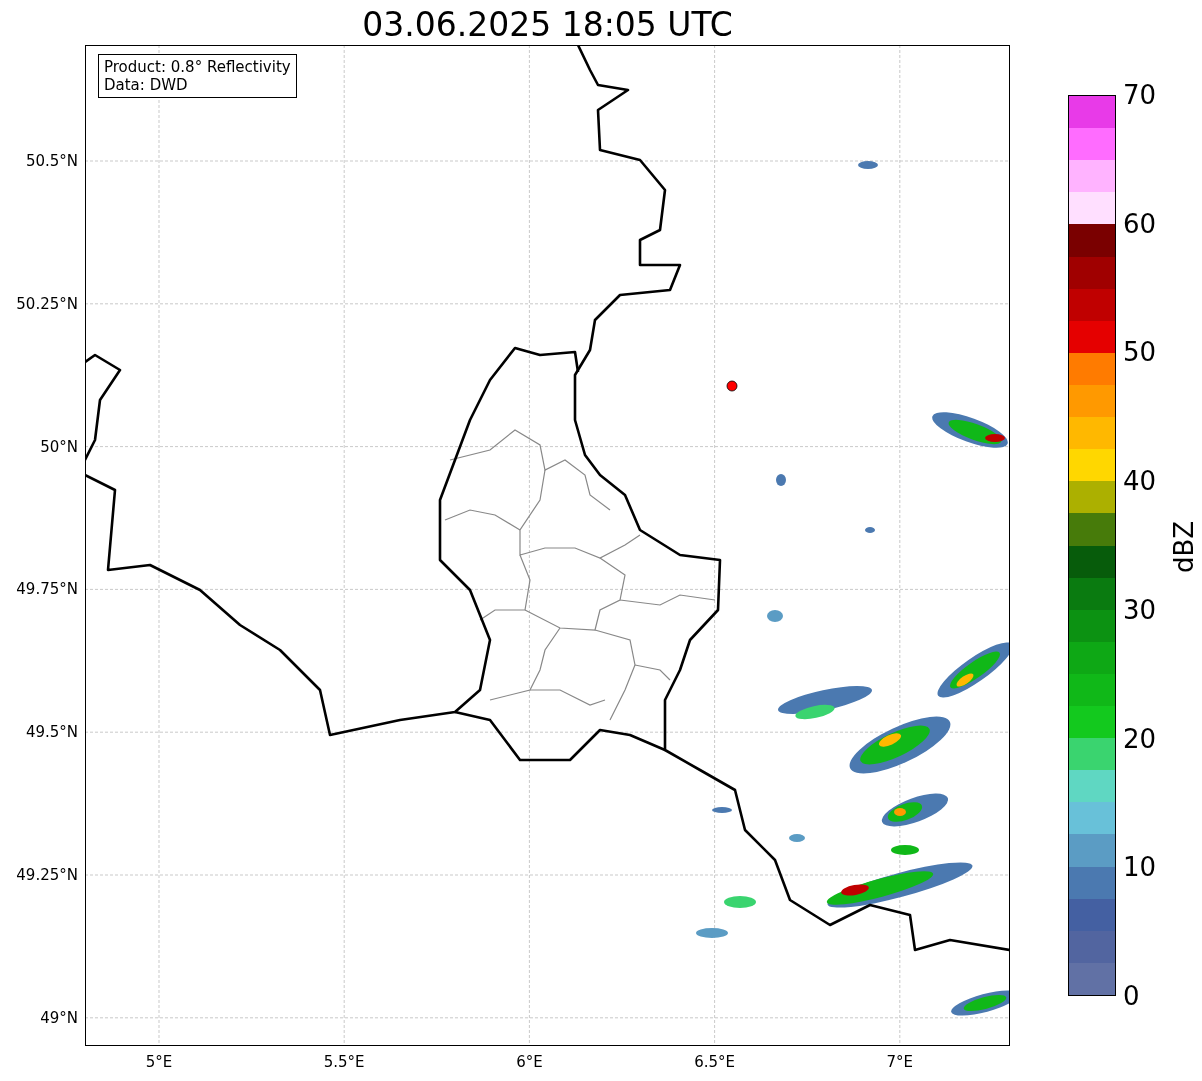 This screenshot has width=1202, height=1081. I want to click on colorbar-tick-label: 30, so click(1140, 610).